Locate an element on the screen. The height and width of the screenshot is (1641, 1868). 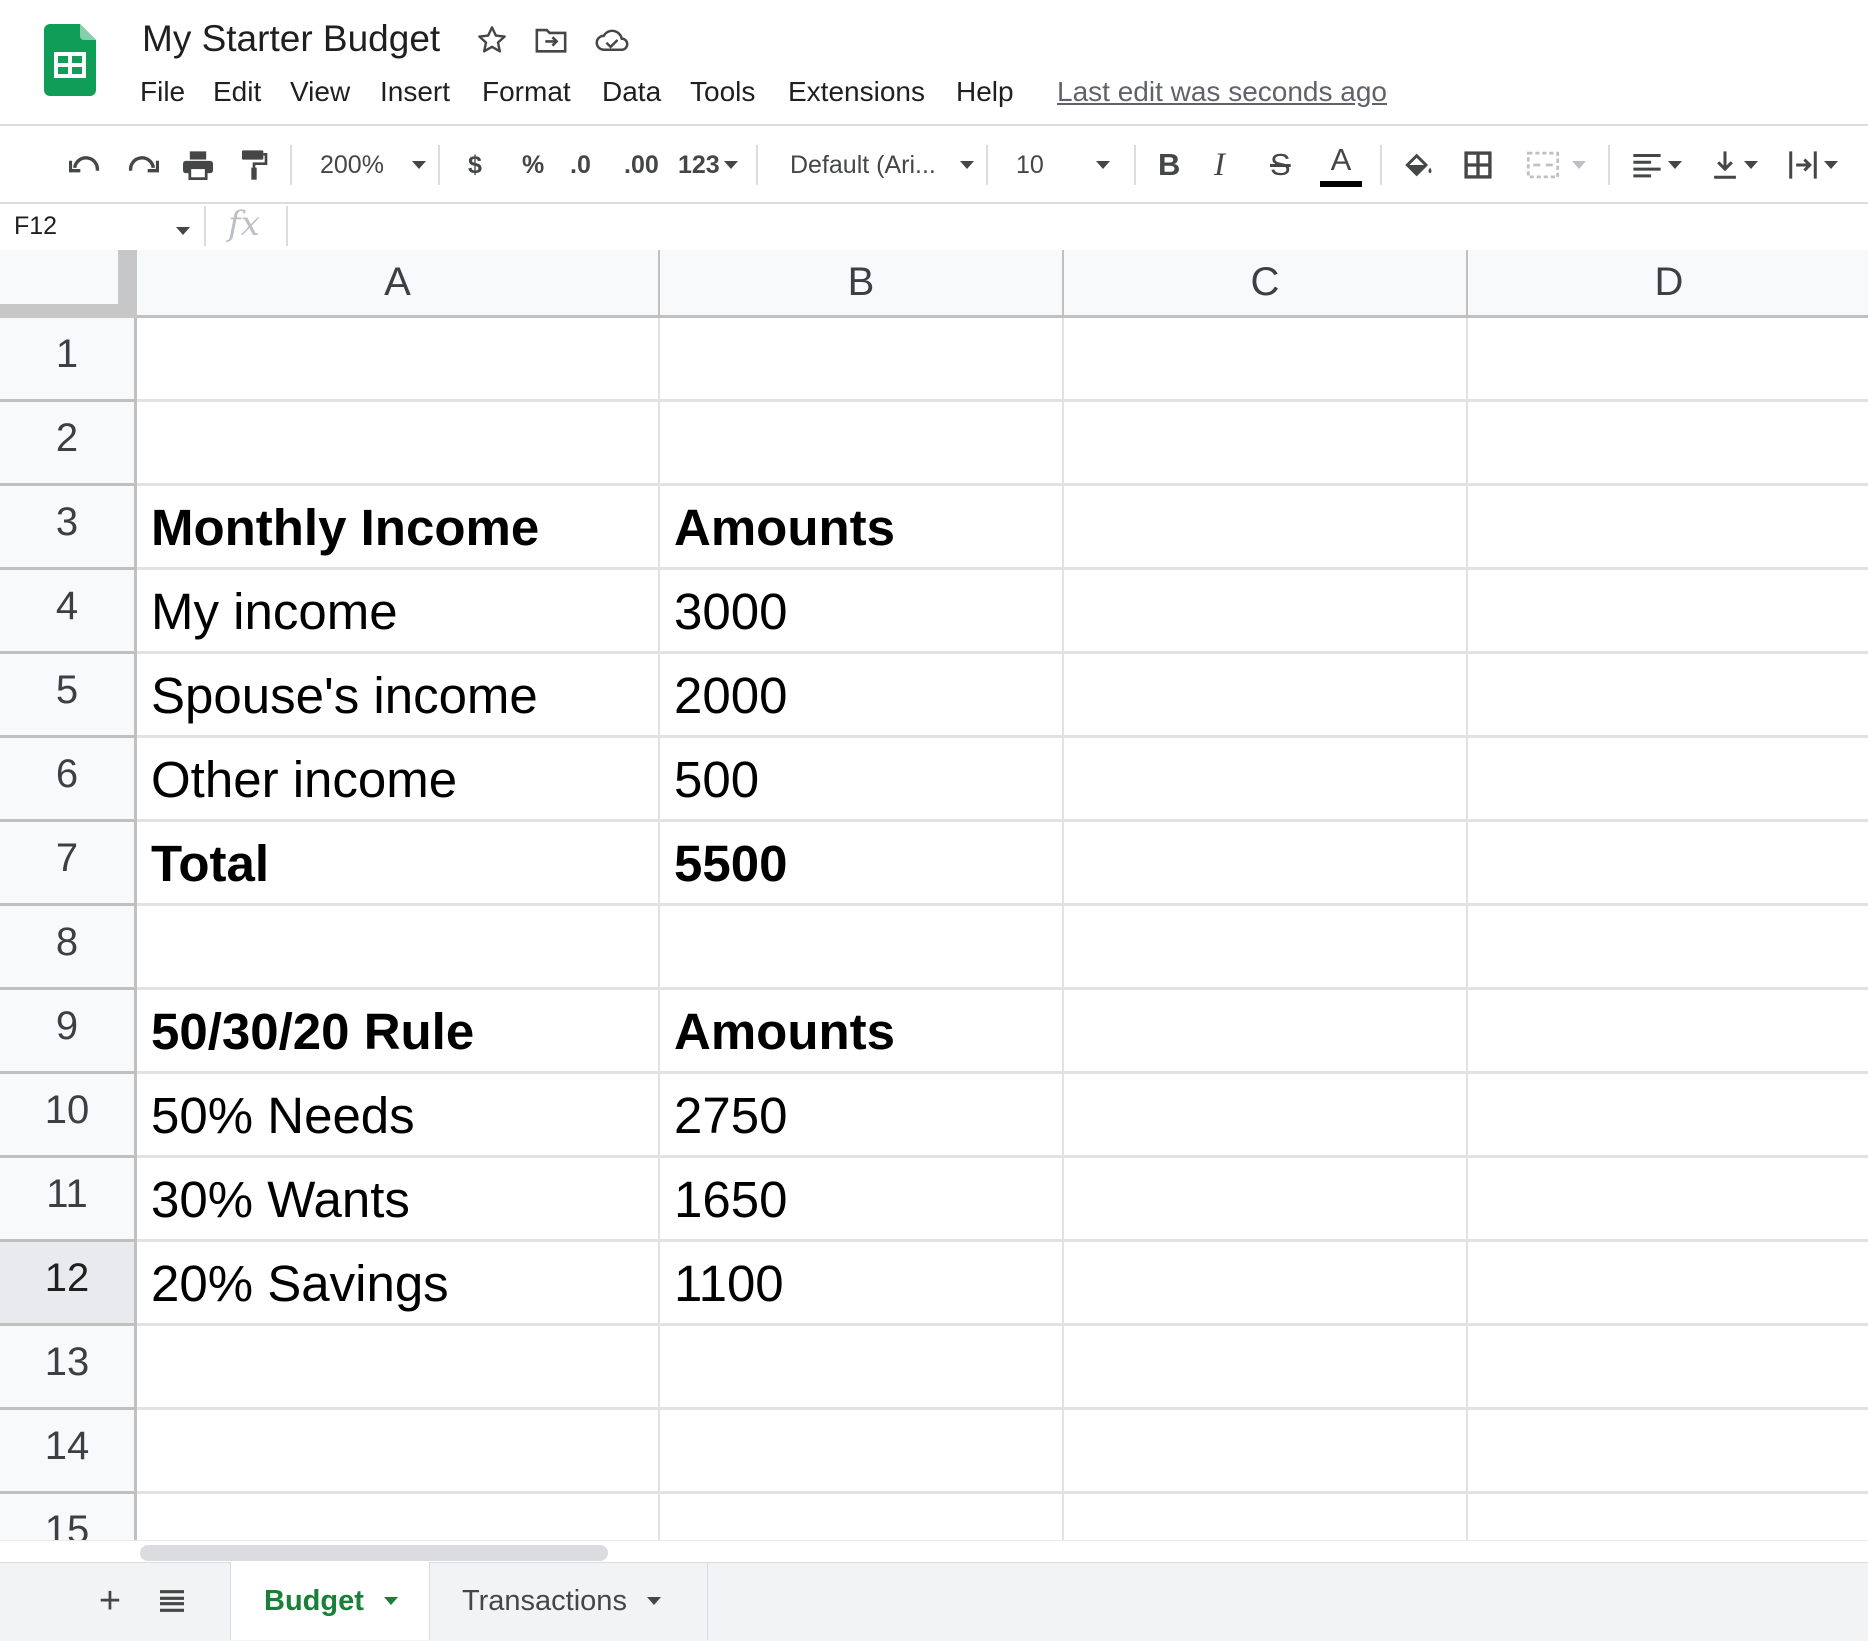
cell-a7: Total is located at coordinates (398, 864).